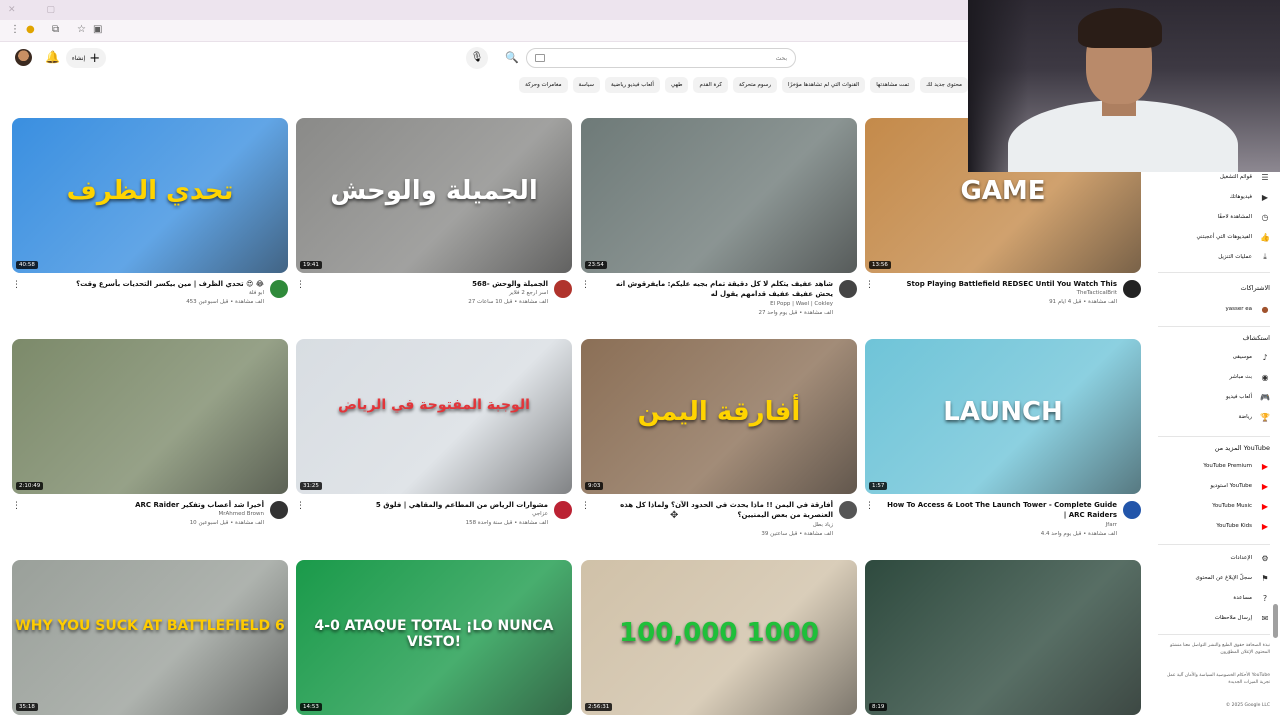  What do you see at coordinates (81, 29) in the screenshot?
I see `star-icon: ☆` at bounding box center [81, 29].